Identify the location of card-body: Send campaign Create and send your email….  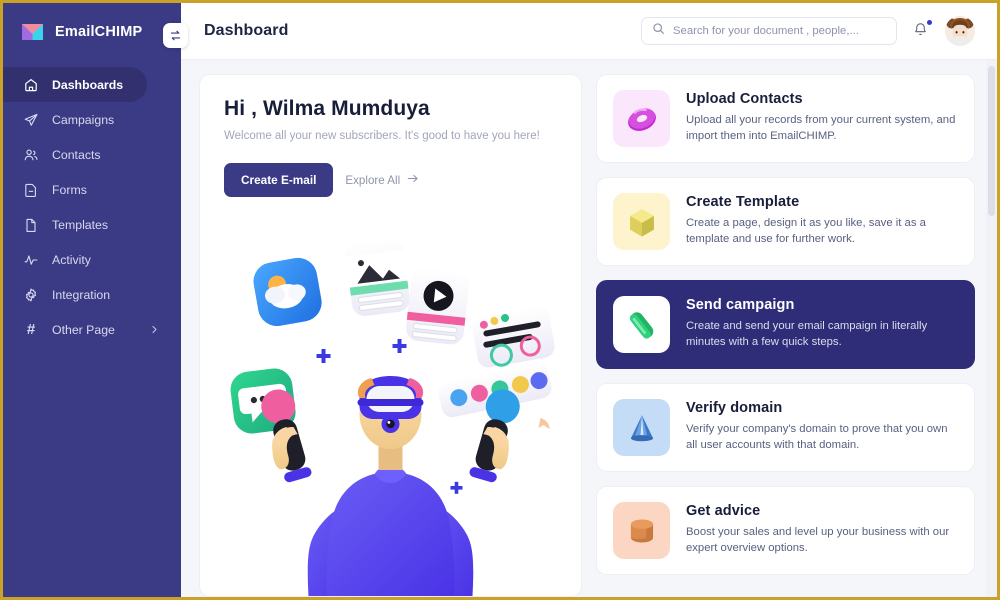
(822, 323).